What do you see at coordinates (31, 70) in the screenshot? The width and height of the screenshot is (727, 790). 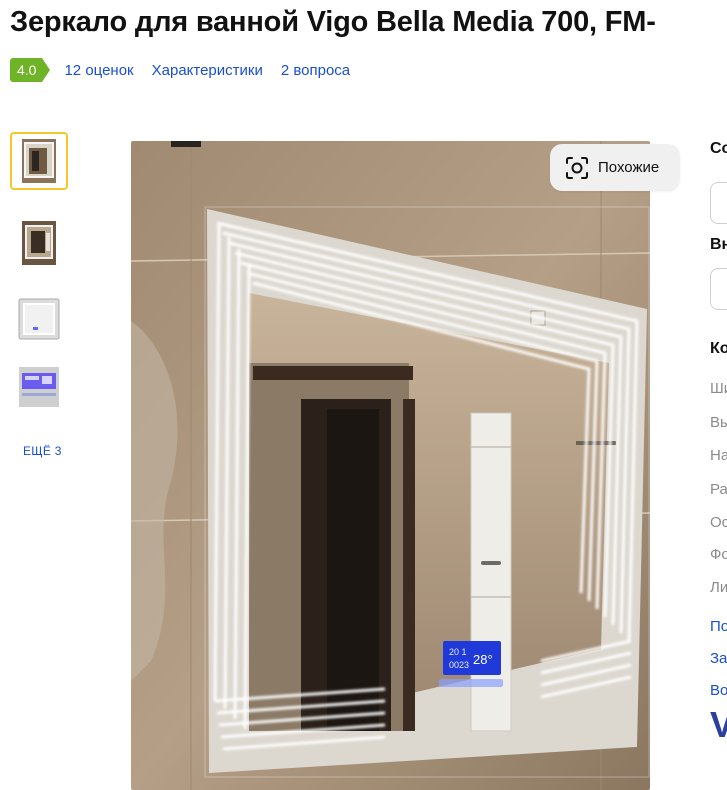 I see `rating-badge: 4.0` at bounding box center [31, 70].